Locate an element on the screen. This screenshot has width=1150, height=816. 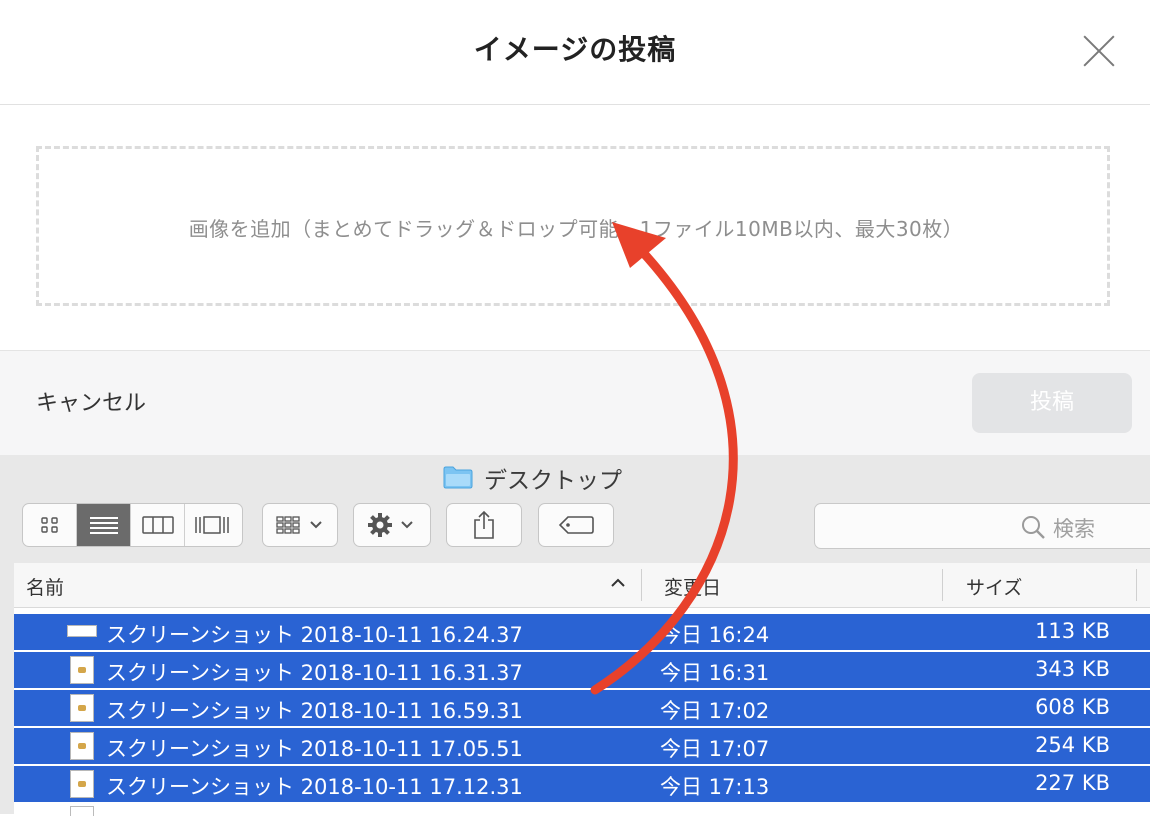
action-button is located at coordinates (392, 525).